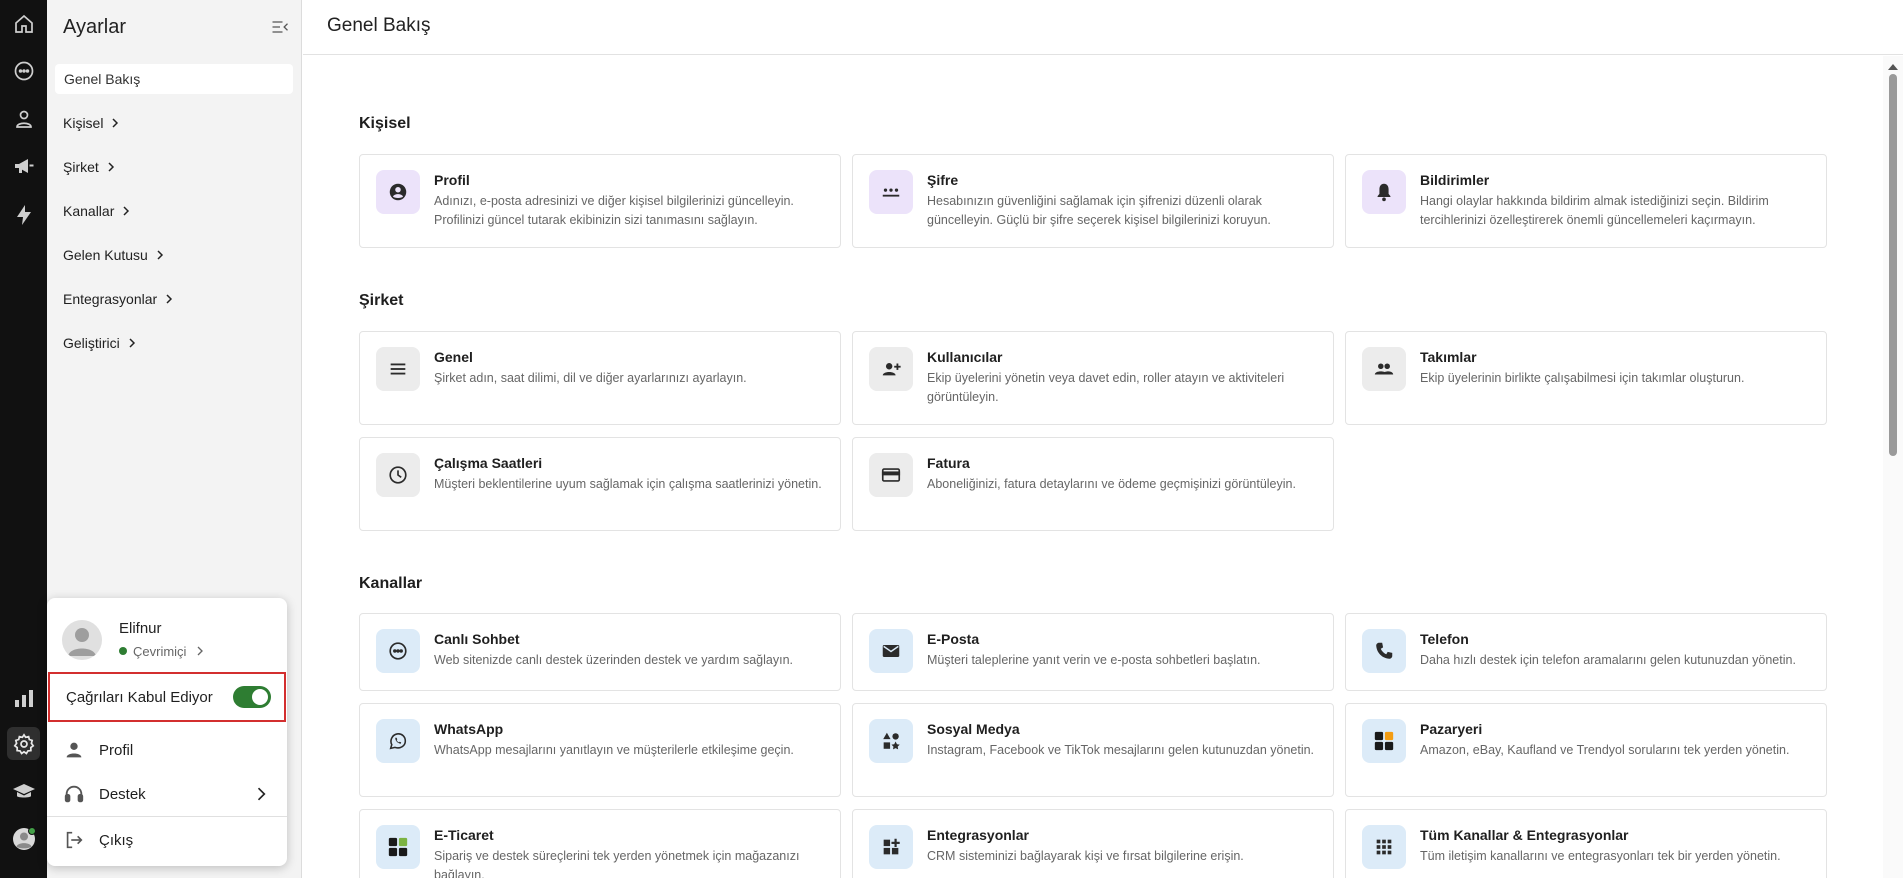  Describe the element at coordinates (1893, 467) in the screenshot. I see `content-scrollbar` at that location.